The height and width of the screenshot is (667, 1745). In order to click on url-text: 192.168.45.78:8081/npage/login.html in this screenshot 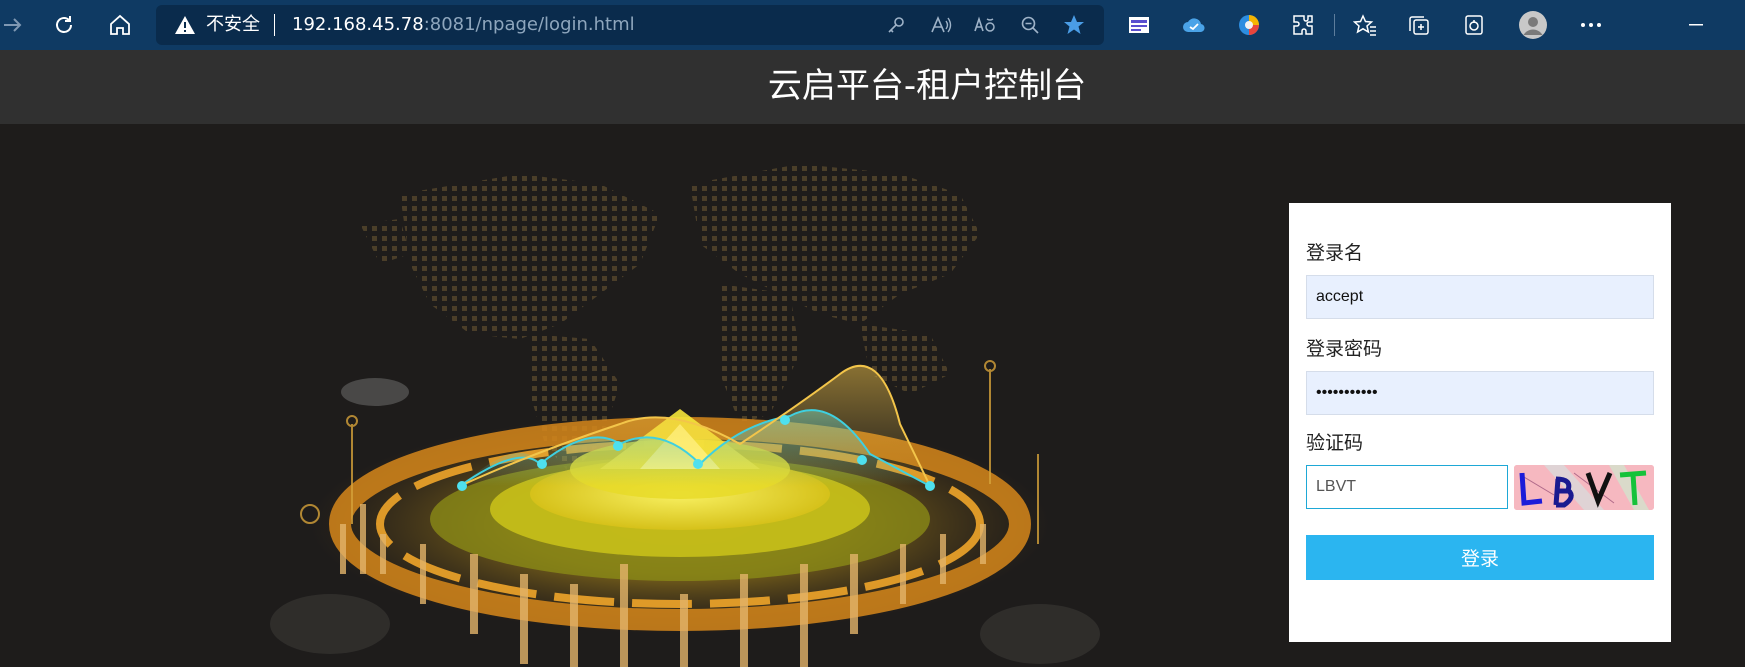, I will do `click(463, 25)`.